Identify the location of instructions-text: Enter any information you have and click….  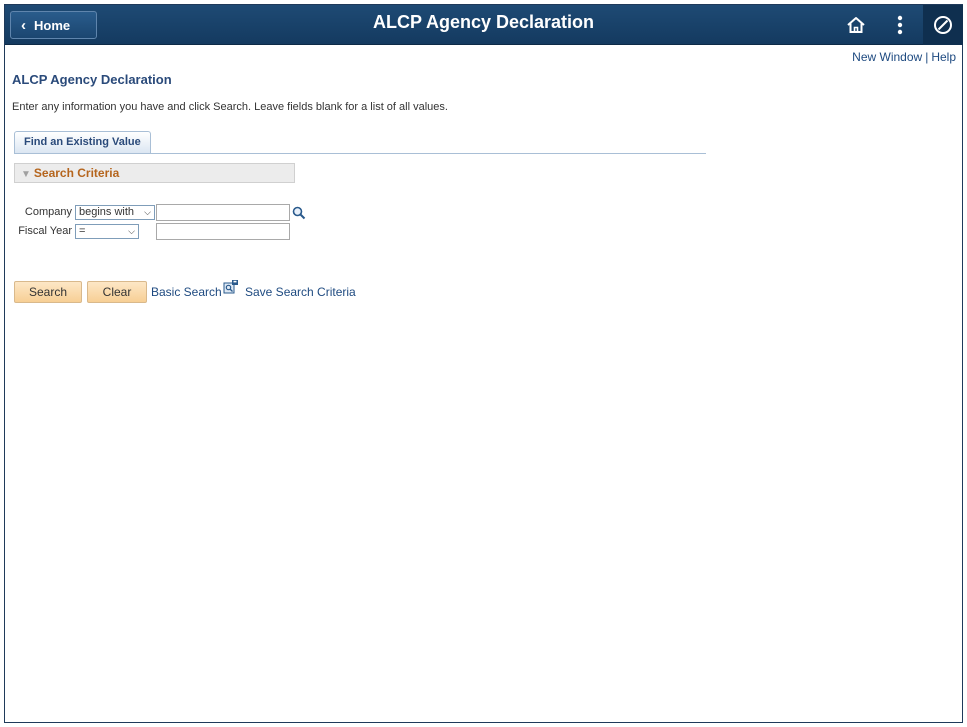
(230, 107).